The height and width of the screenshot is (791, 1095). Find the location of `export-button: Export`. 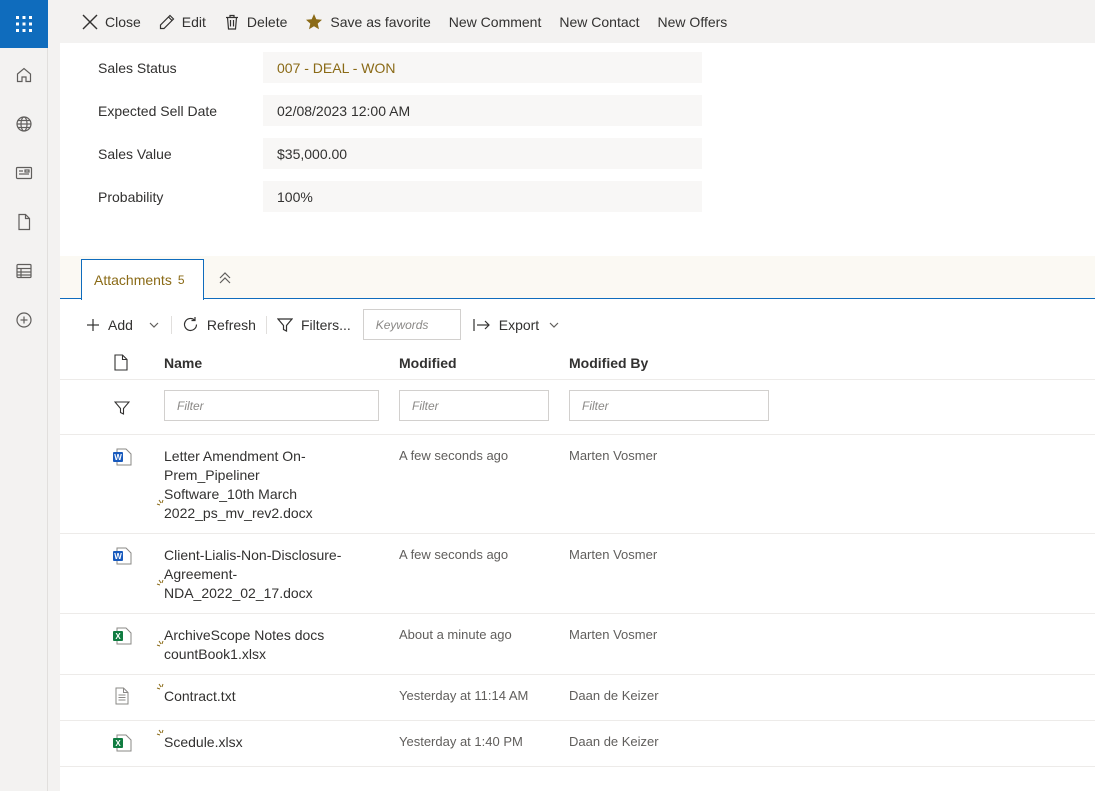

export-button: Export is located at coordinates (516, 325).